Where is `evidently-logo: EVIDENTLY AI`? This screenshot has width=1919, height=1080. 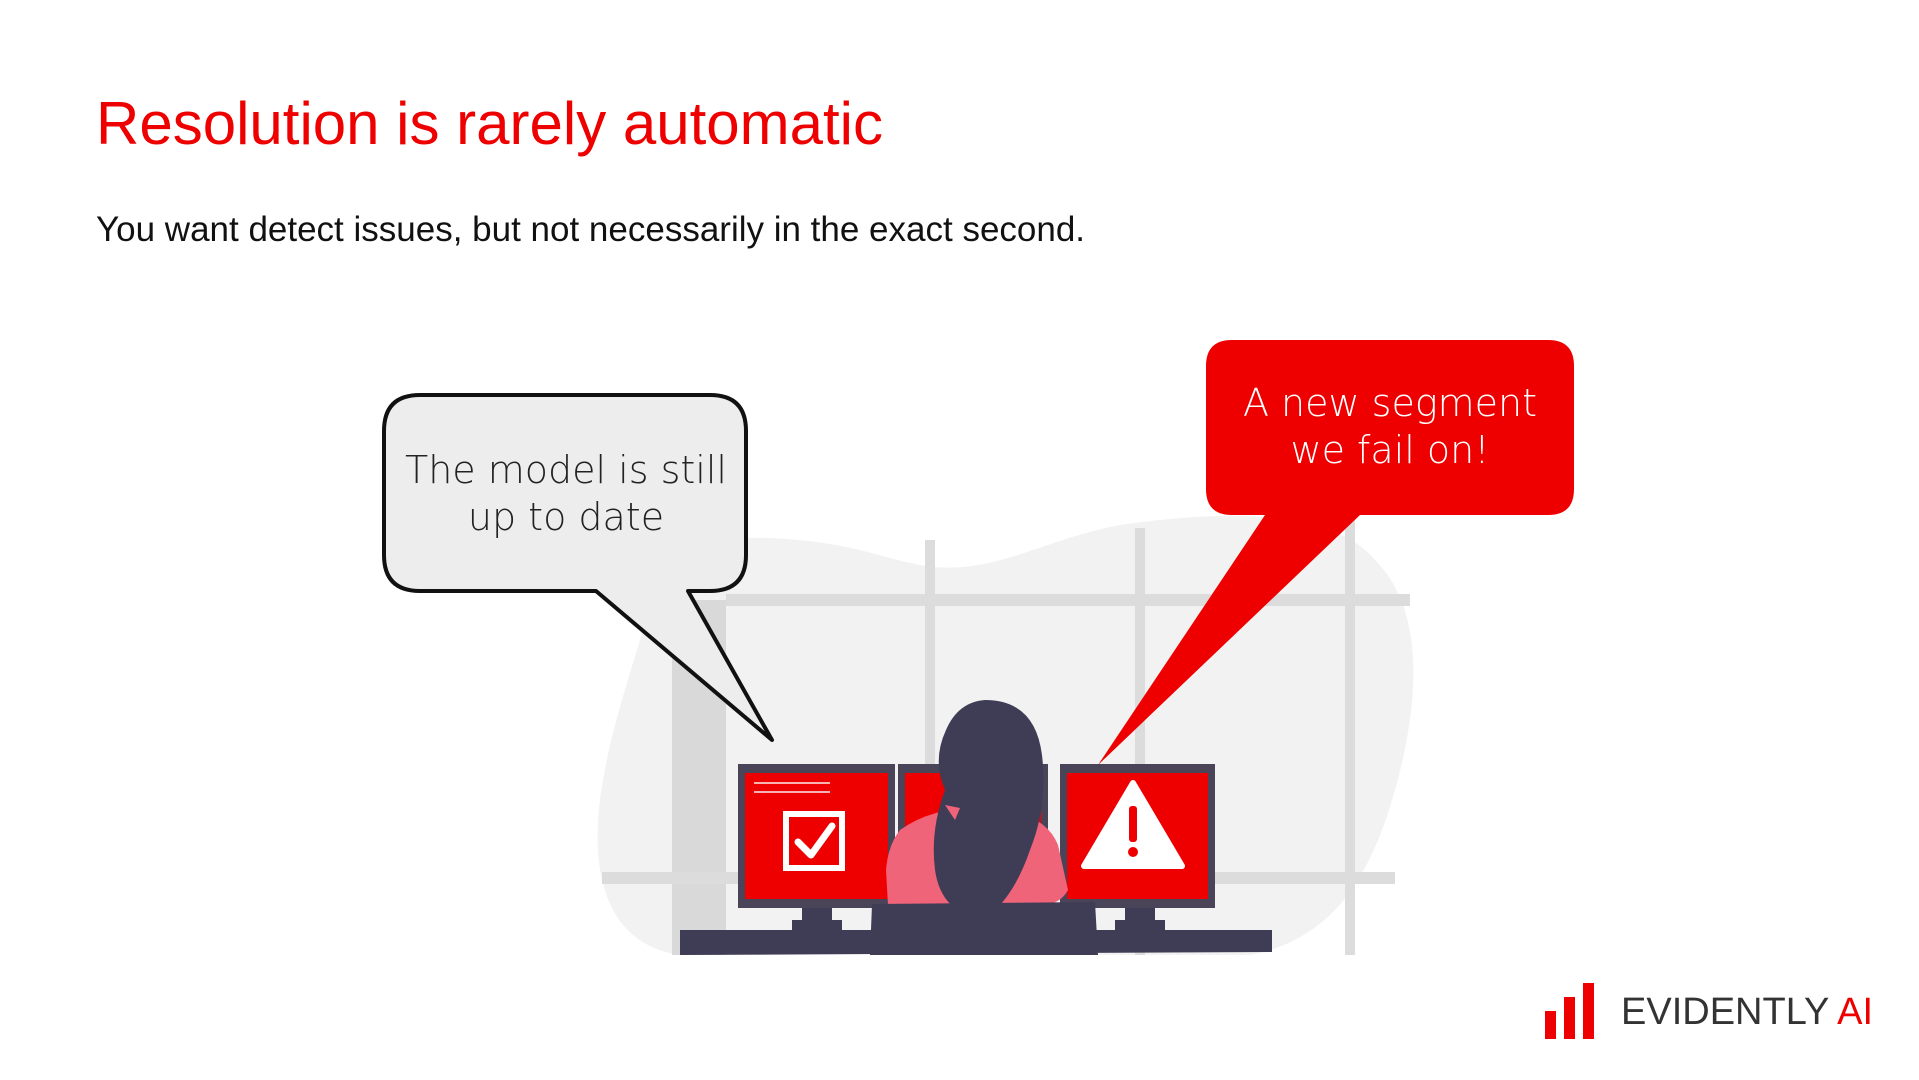
evidently-logo: EVIDENTLY AI is located at coordinates (1715, 1011).